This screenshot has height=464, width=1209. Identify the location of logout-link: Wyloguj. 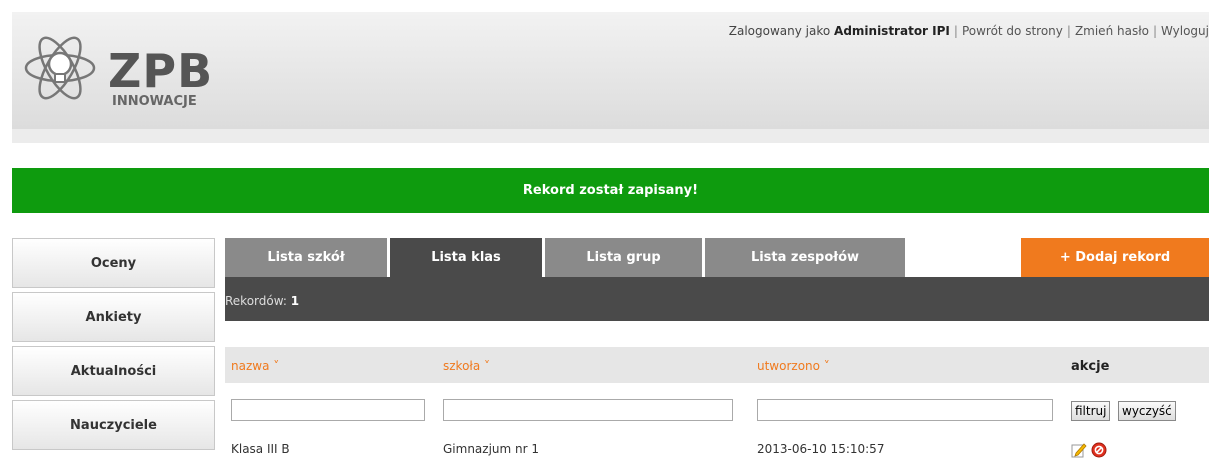
(1185, 31).